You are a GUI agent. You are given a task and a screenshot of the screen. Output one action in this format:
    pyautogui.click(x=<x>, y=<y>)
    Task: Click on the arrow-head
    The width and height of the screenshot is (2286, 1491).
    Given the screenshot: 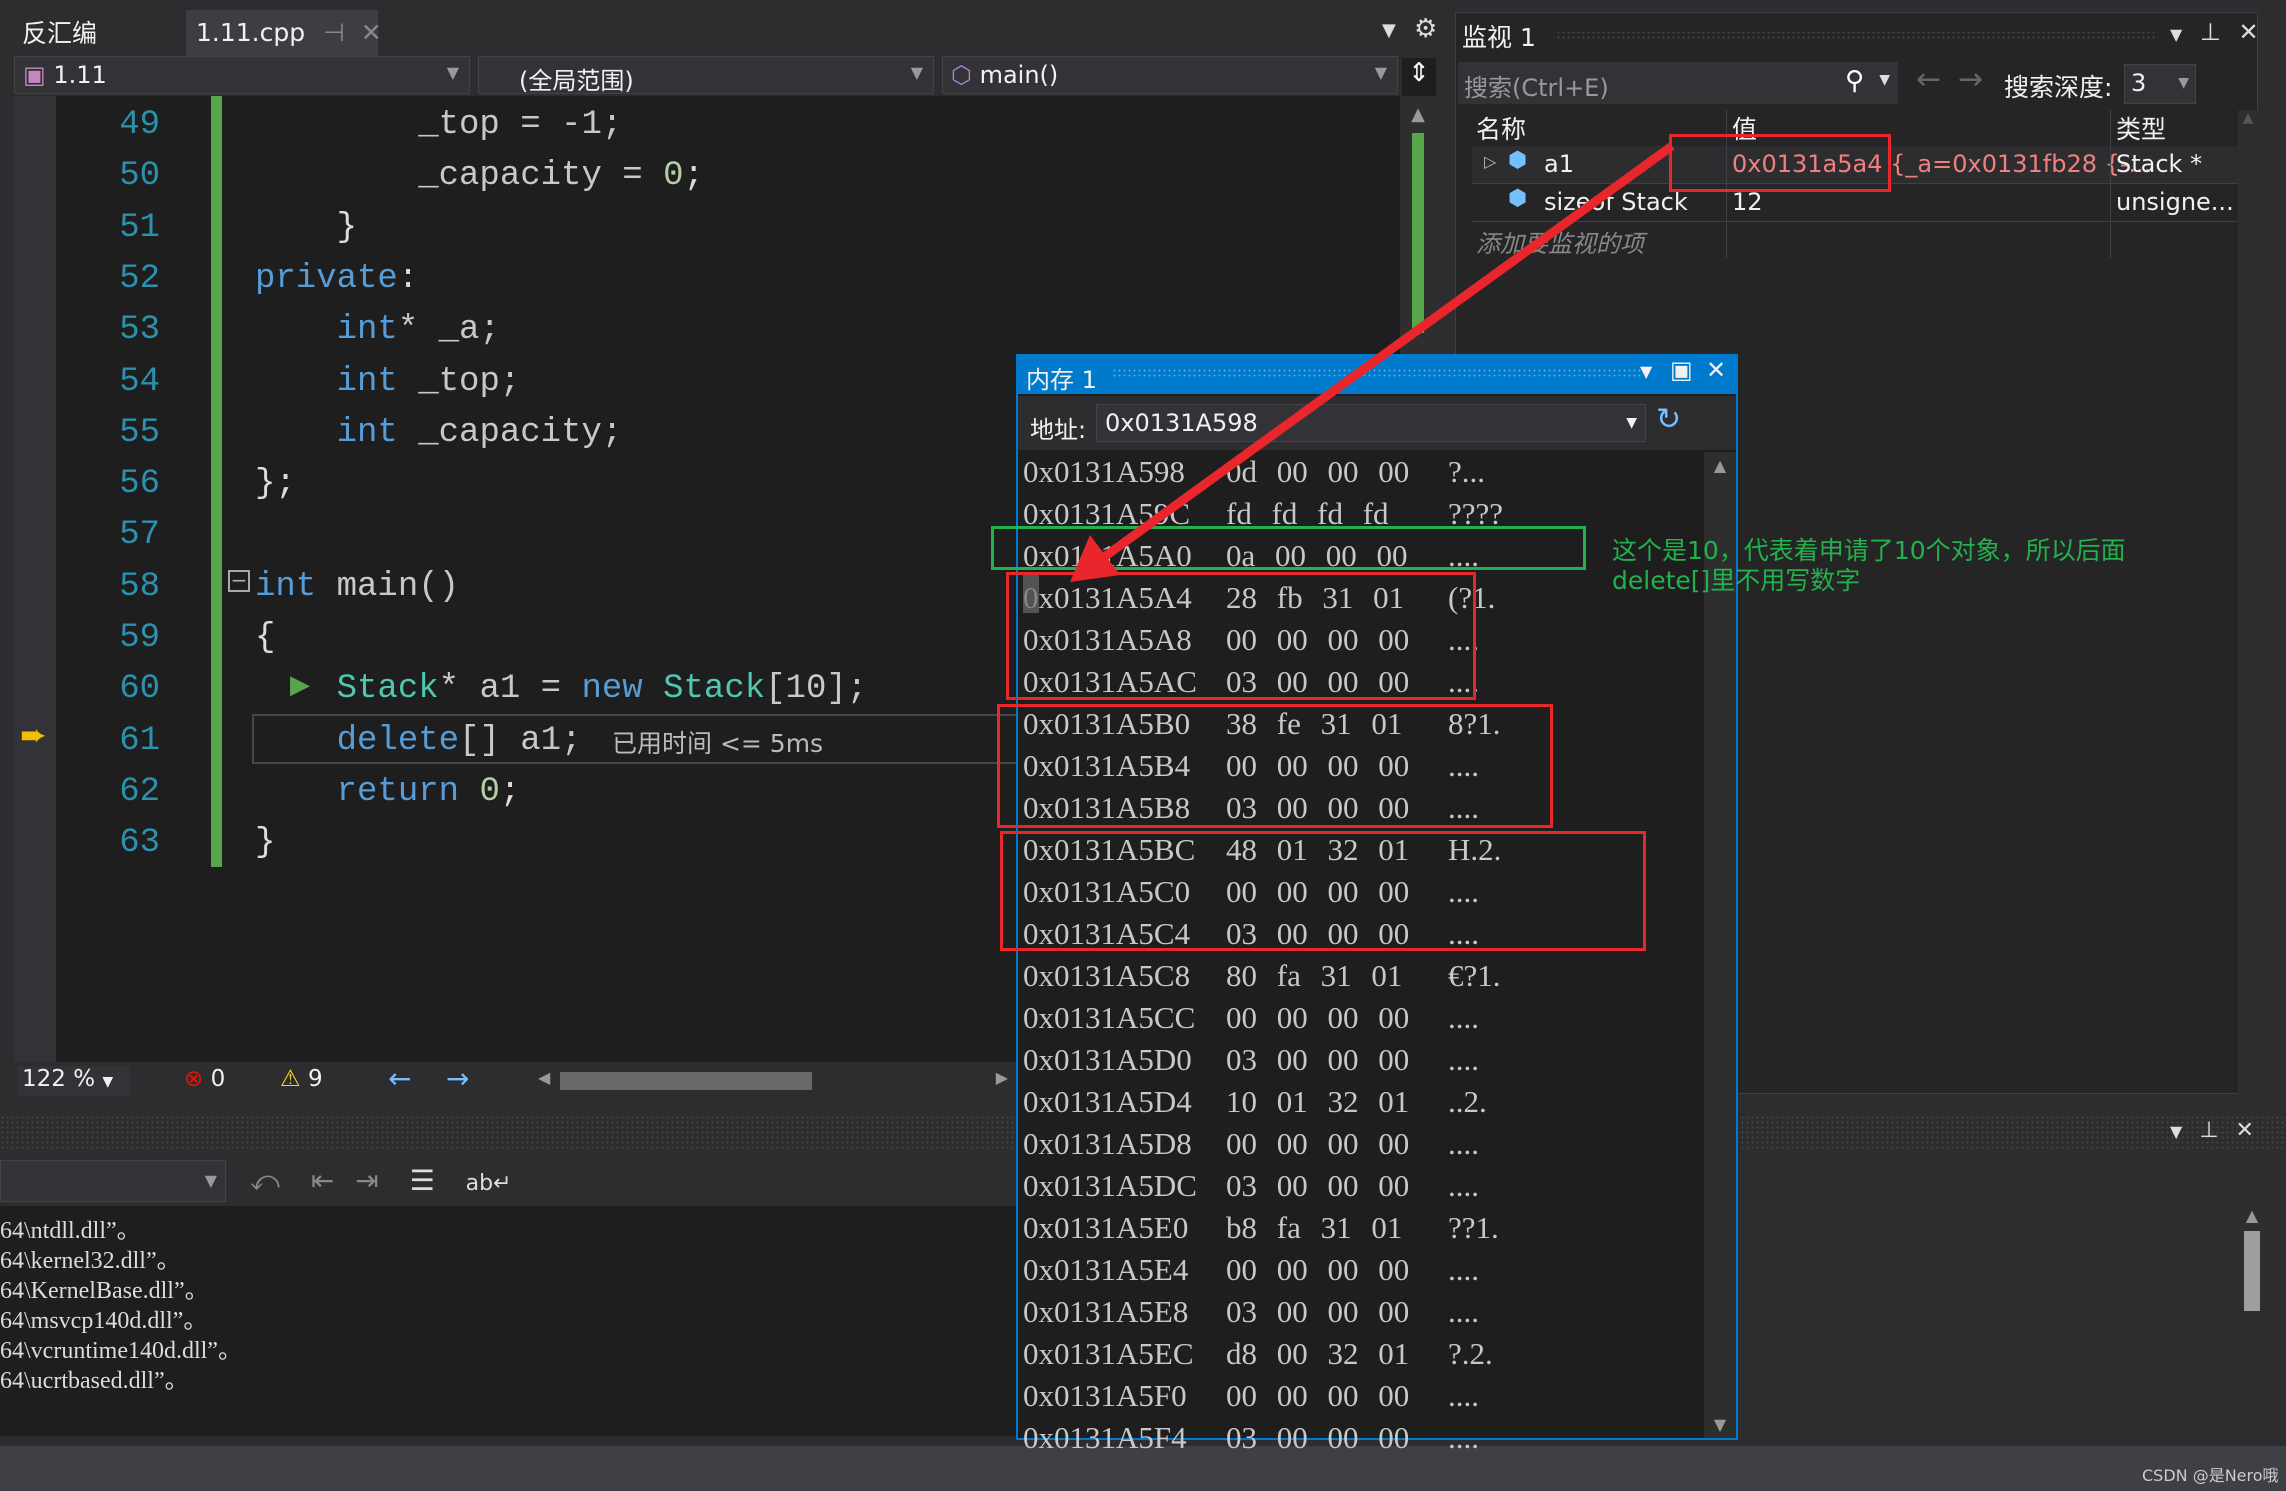 What is the action you would take?
    pyautogui.click(x=1095, y=558)
    